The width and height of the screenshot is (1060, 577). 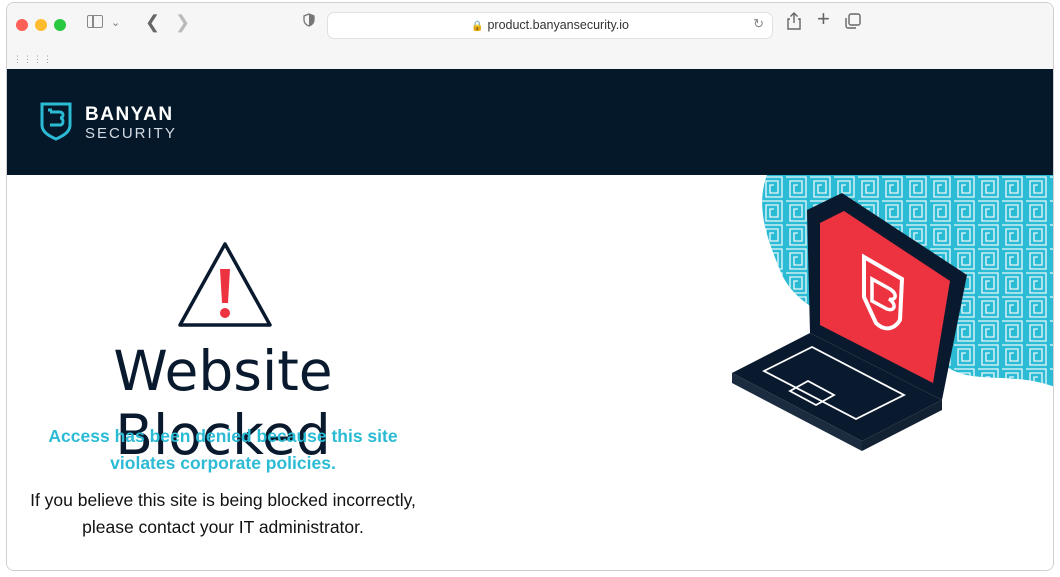 What do you see at coordinates (41, 25) in the screenshot?
I see `minimize-window-button` at bounding box center [41, 25].